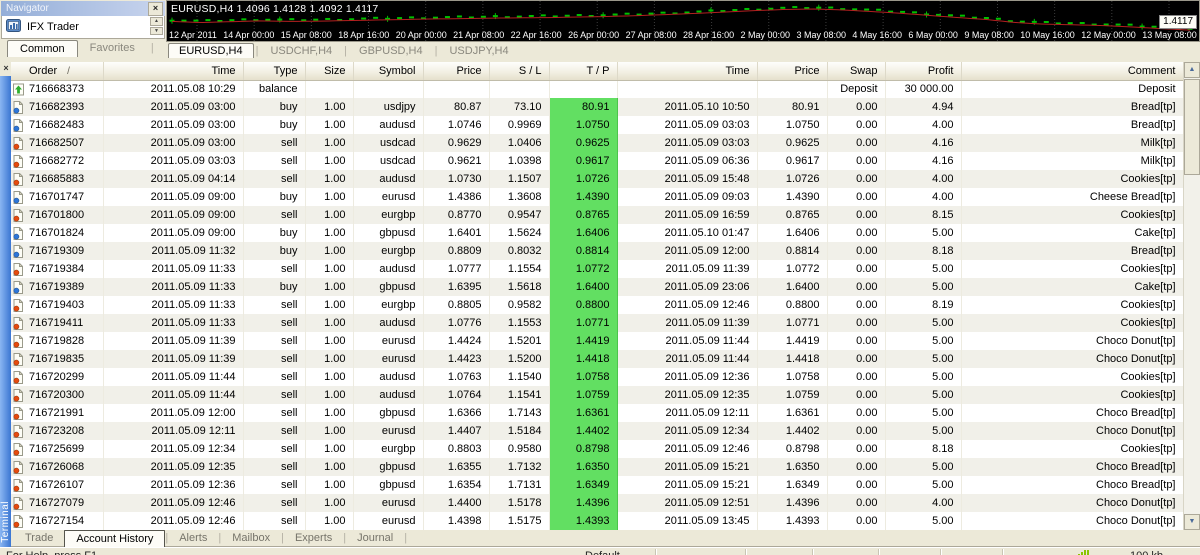  I want to click on terminal-tab-mailbox: Mailbox, so click(251, 538).